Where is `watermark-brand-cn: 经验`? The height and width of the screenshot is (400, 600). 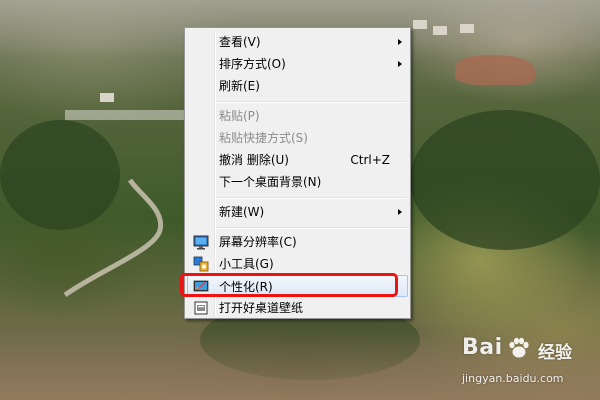
watermark-brand-cn: 经验 is located at coordinates (555, 353).